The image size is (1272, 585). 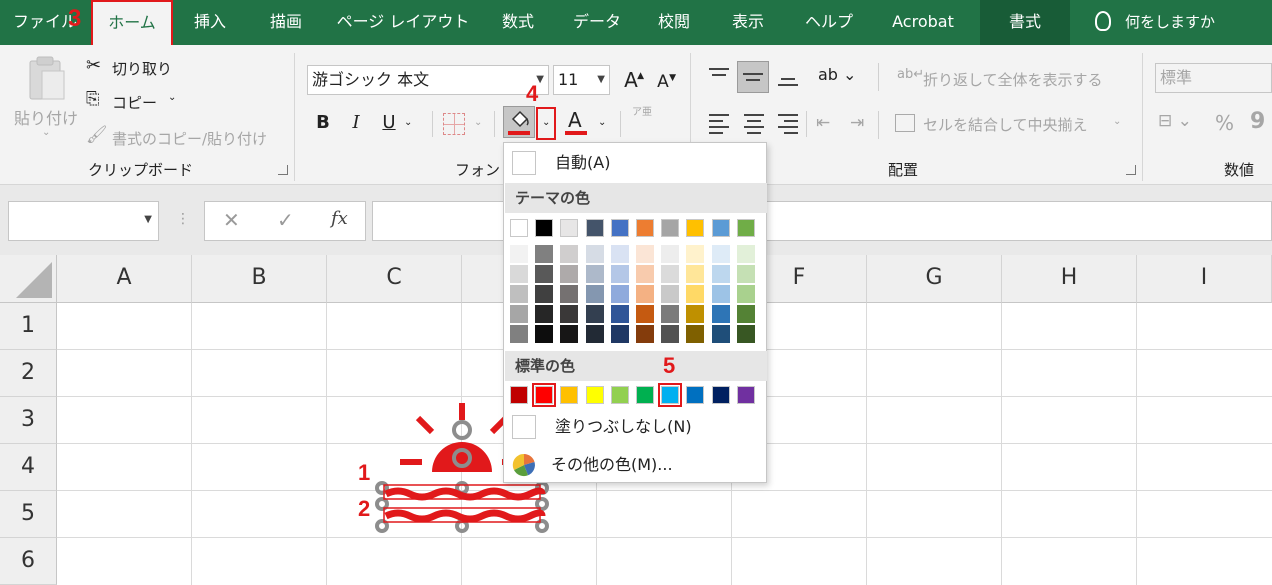 What do you see at coordinates (1213, 78) in the screenshot?
I see `number-format-combo: 標準` at bounding box center [1213, 78].